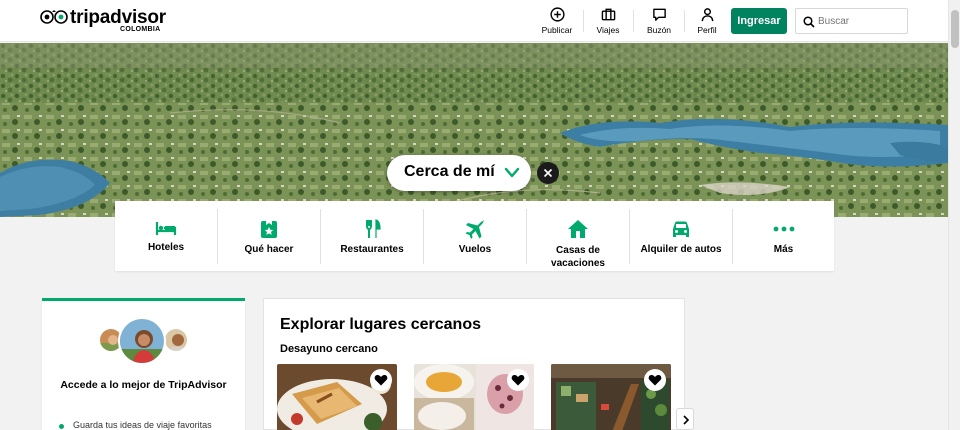 This screenshot has height=430, width=960. I want to click on attraction-icon, so click(269, 229).